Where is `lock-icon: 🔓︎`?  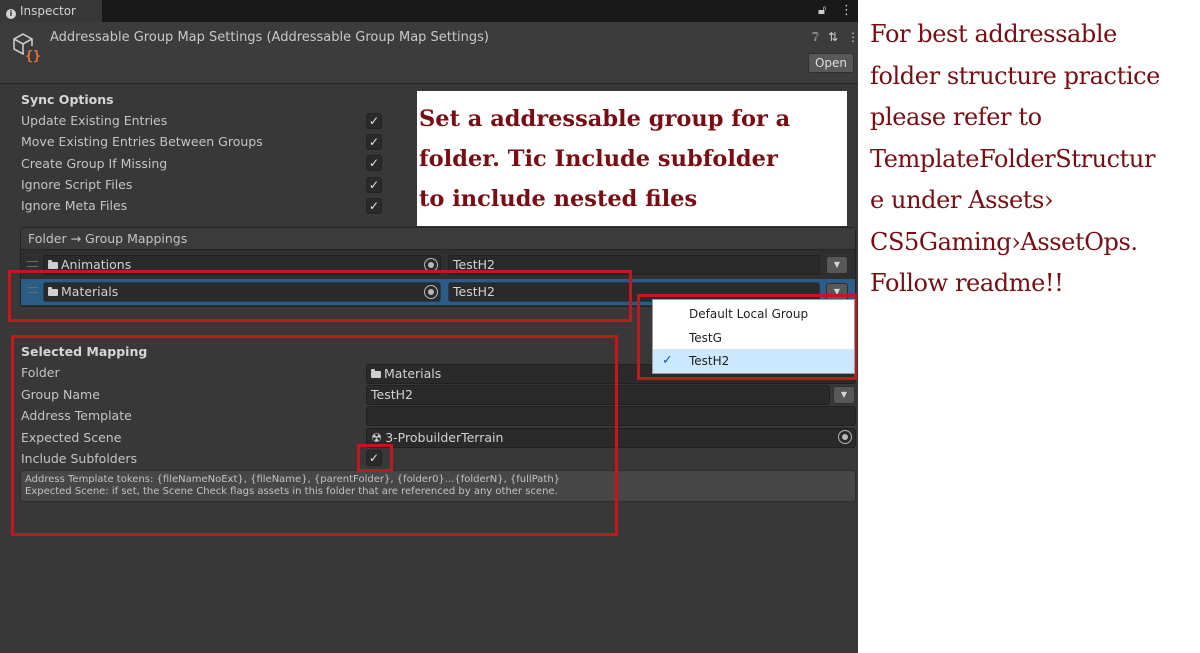 lock-icon: 🔓︎ is located at coordinates (822, 11).